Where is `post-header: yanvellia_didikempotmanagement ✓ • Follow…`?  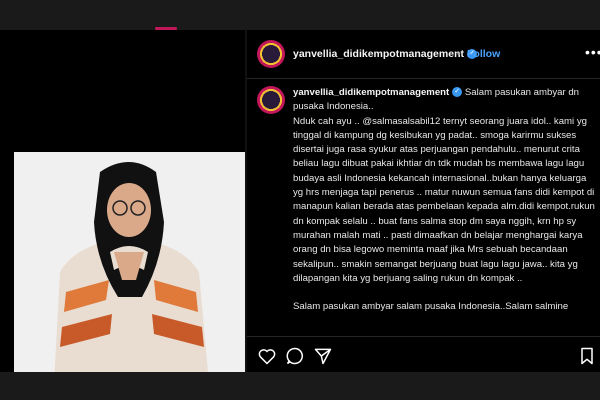
post-header: yanvellia_didikempotmanagement ✓ • Follow… is located at coordinates (423, 54).